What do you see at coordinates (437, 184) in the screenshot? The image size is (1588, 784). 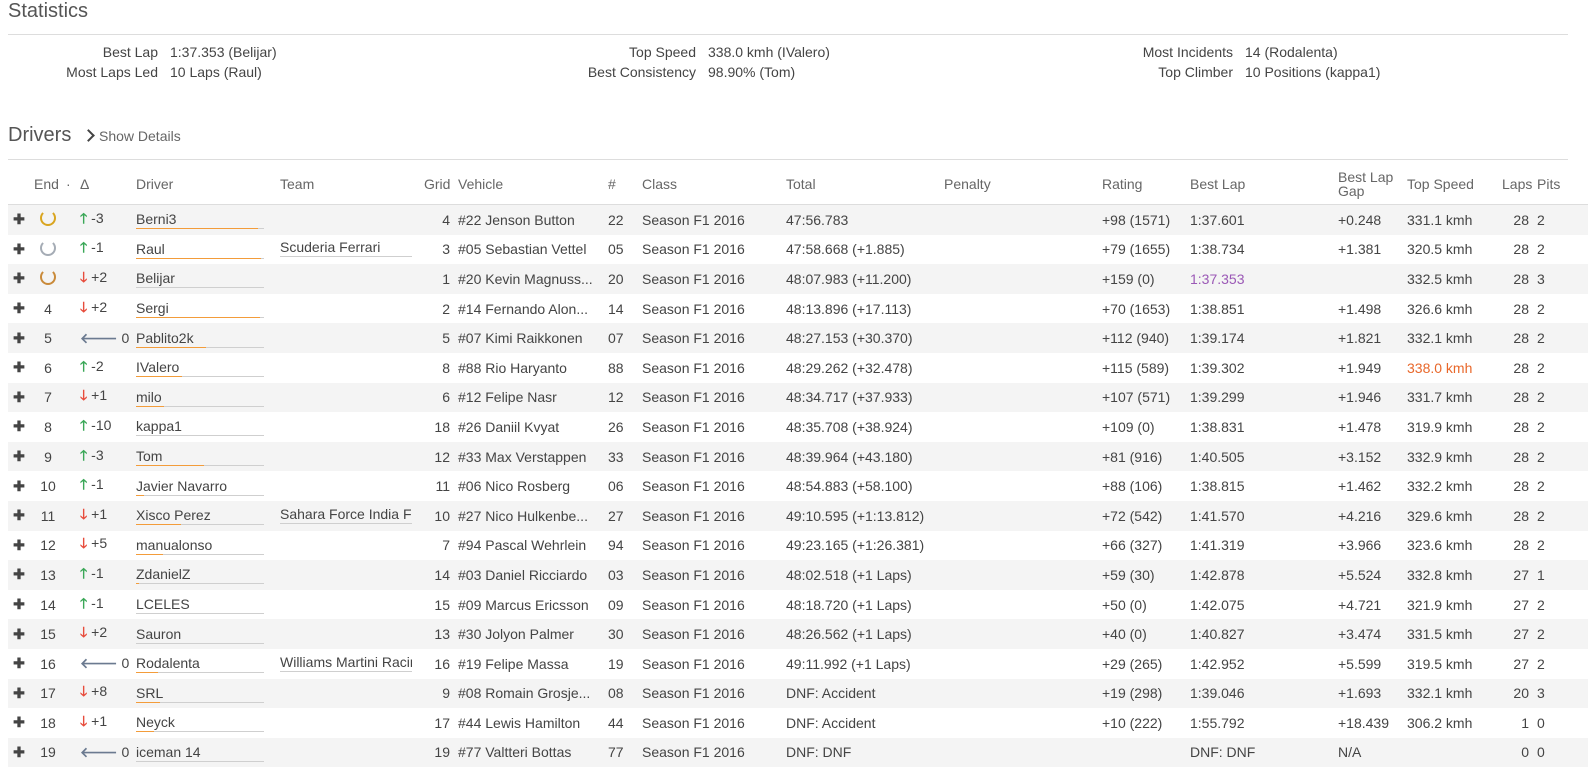 I see `col-grid: Grid` at bounding box center [437, 184].